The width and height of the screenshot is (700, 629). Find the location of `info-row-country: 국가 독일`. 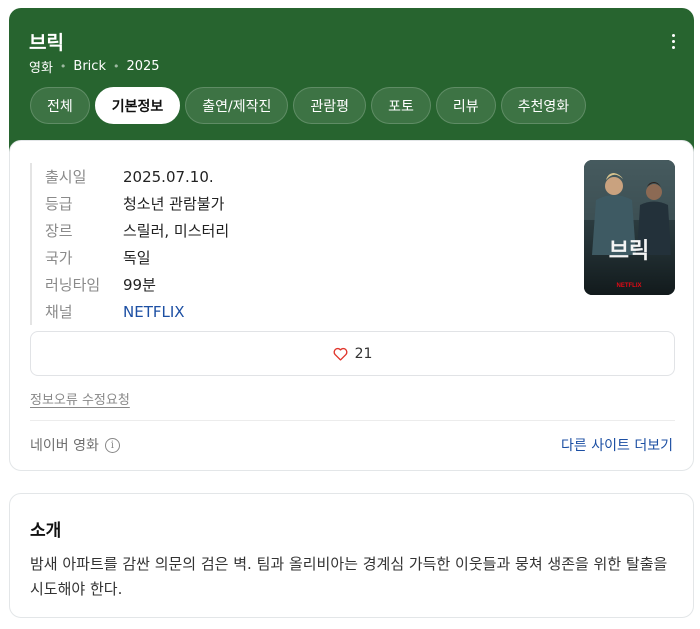

info-row-country: 국가 독일 is located at coordinates (137, 257).